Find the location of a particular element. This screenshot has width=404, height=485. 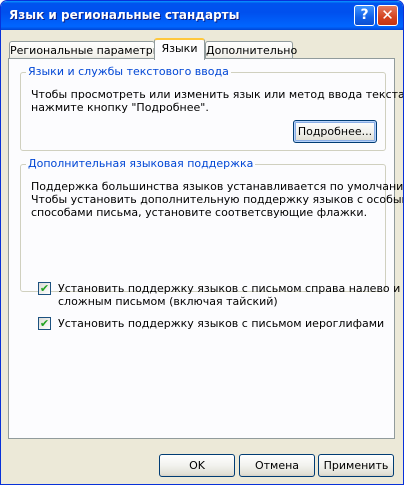

apply-button: Применить is located at coordinates (356, 465).